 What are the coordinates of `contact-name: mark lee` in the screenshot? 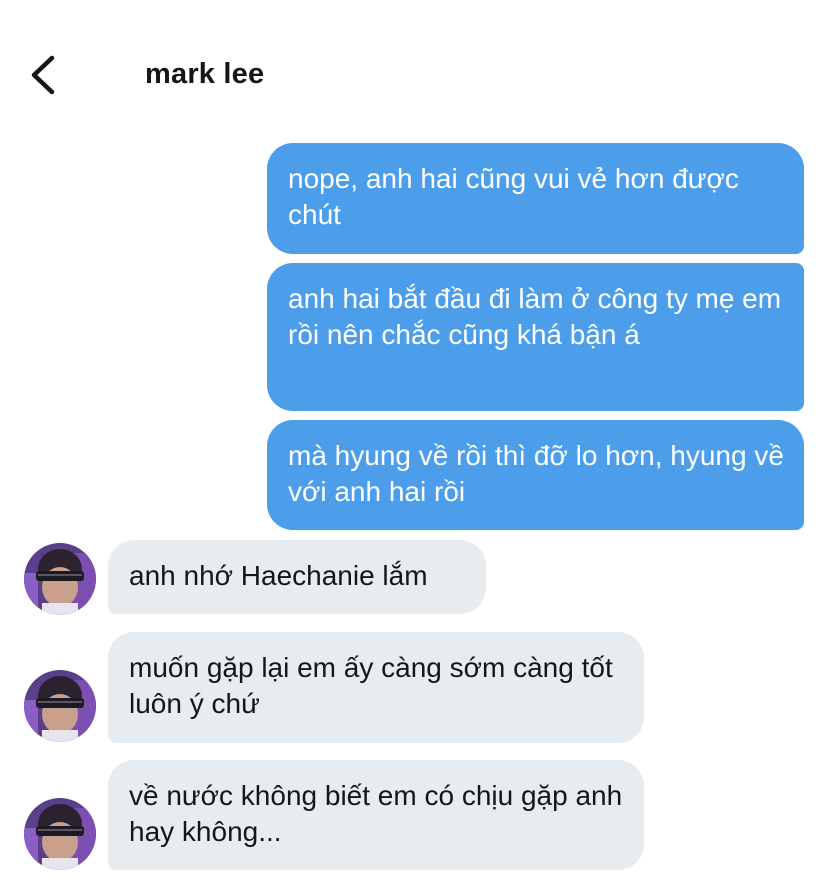 It's located at (205, 74).